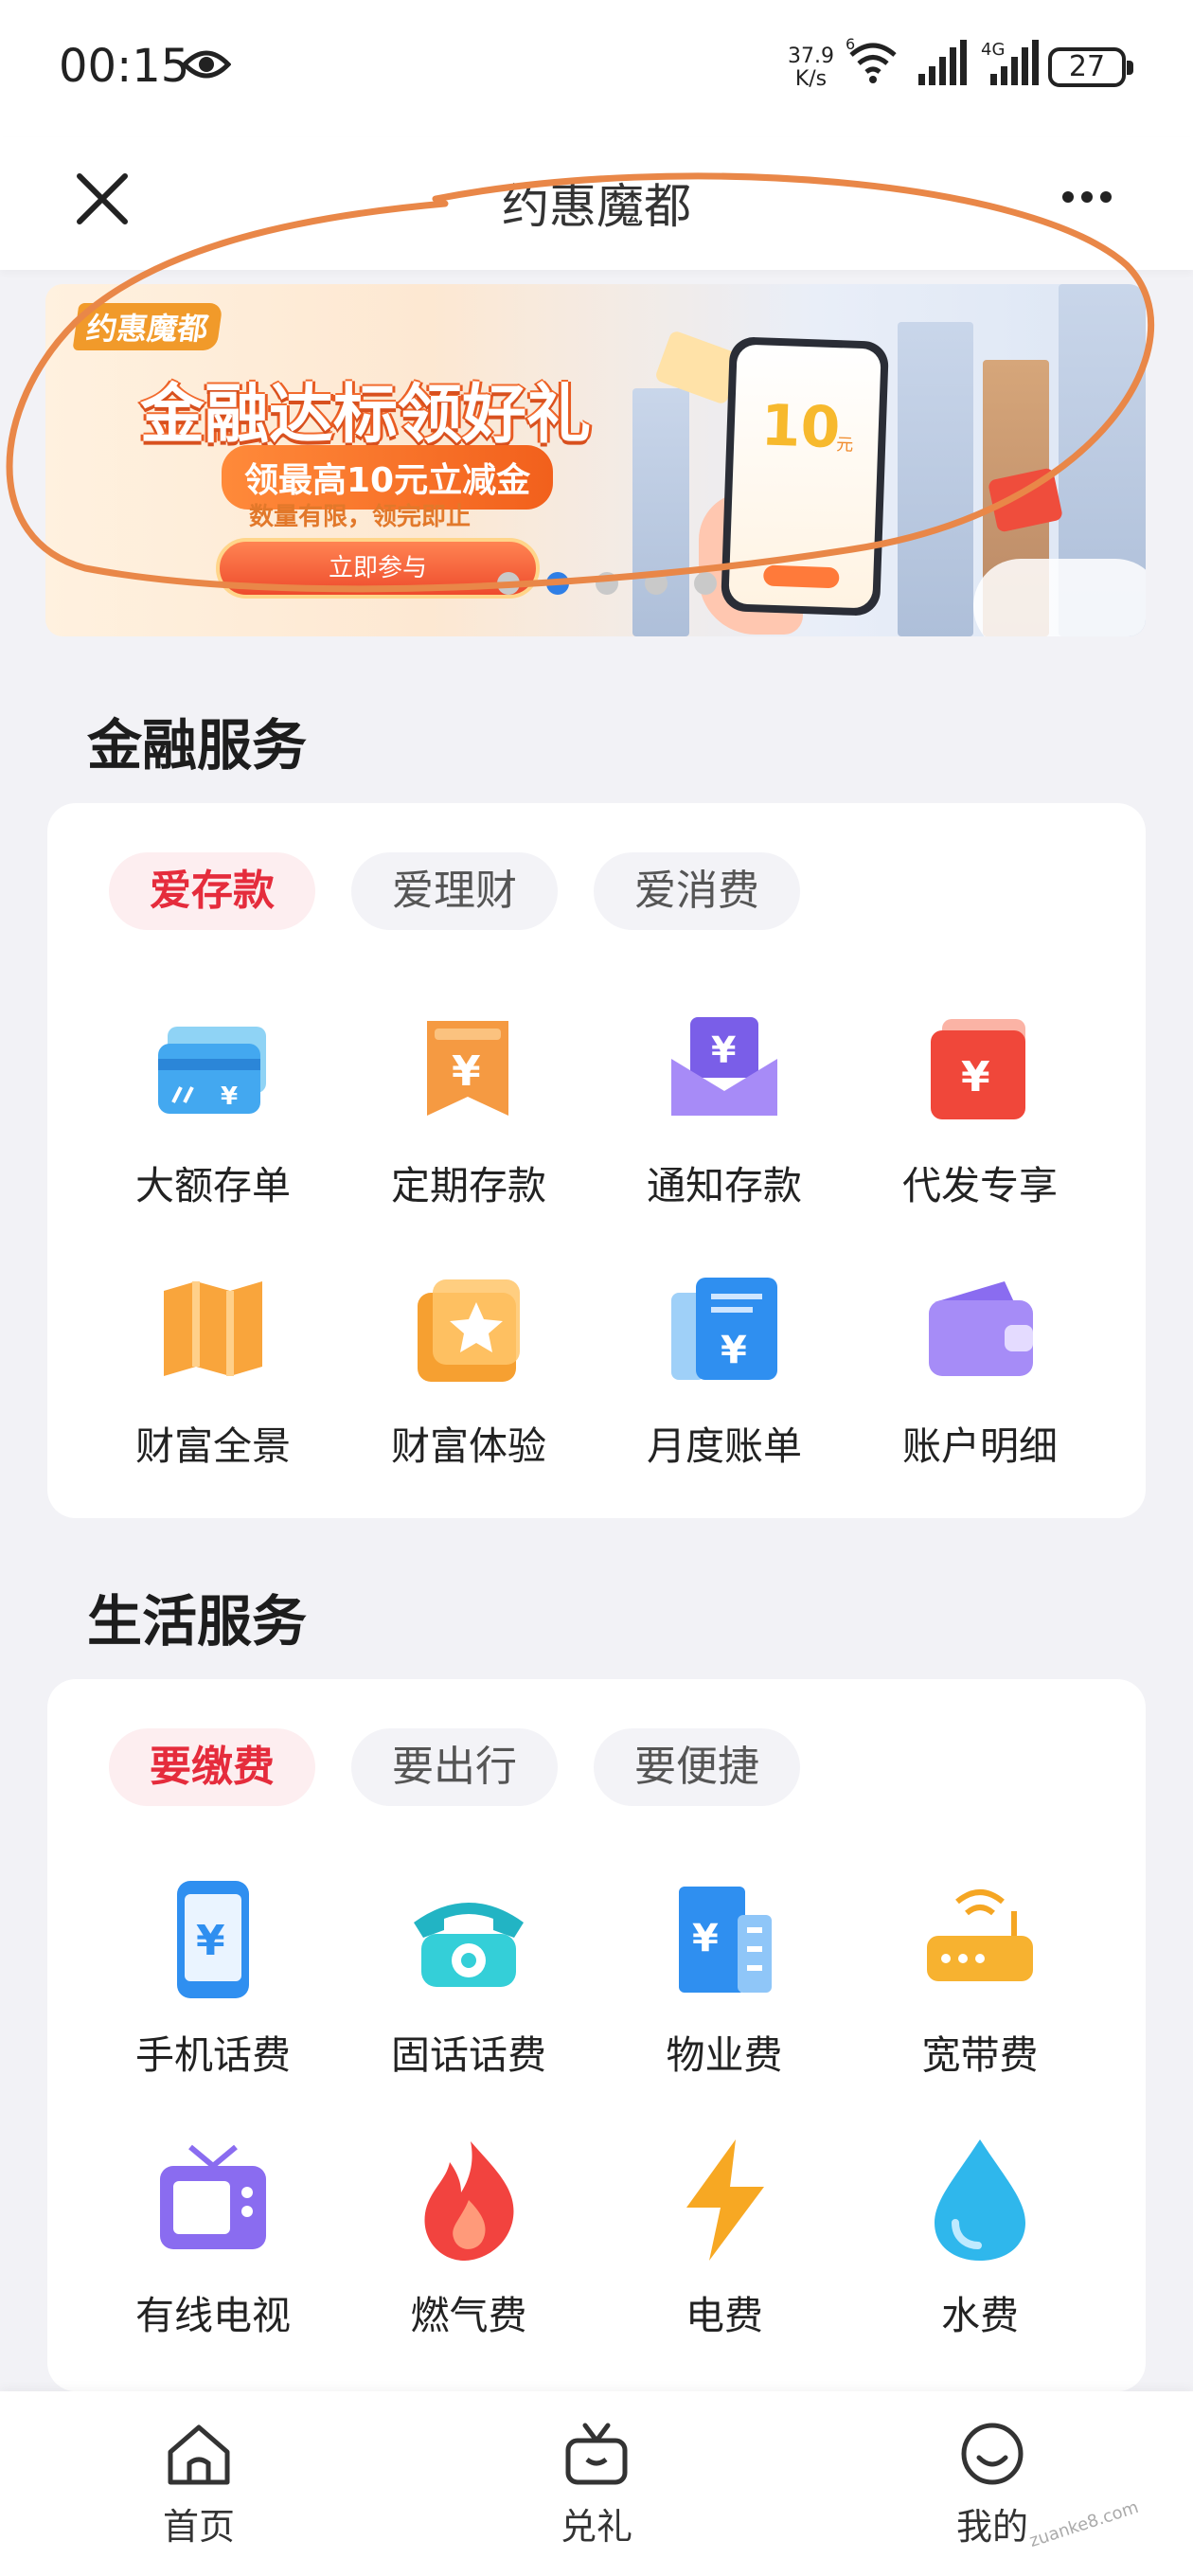 Image resolution: width=1193 pixels, height=2576 pixels. Describe the element at coordinates (468, 2055) in the screenshot. I see `service-label: 固话话费` at that location.